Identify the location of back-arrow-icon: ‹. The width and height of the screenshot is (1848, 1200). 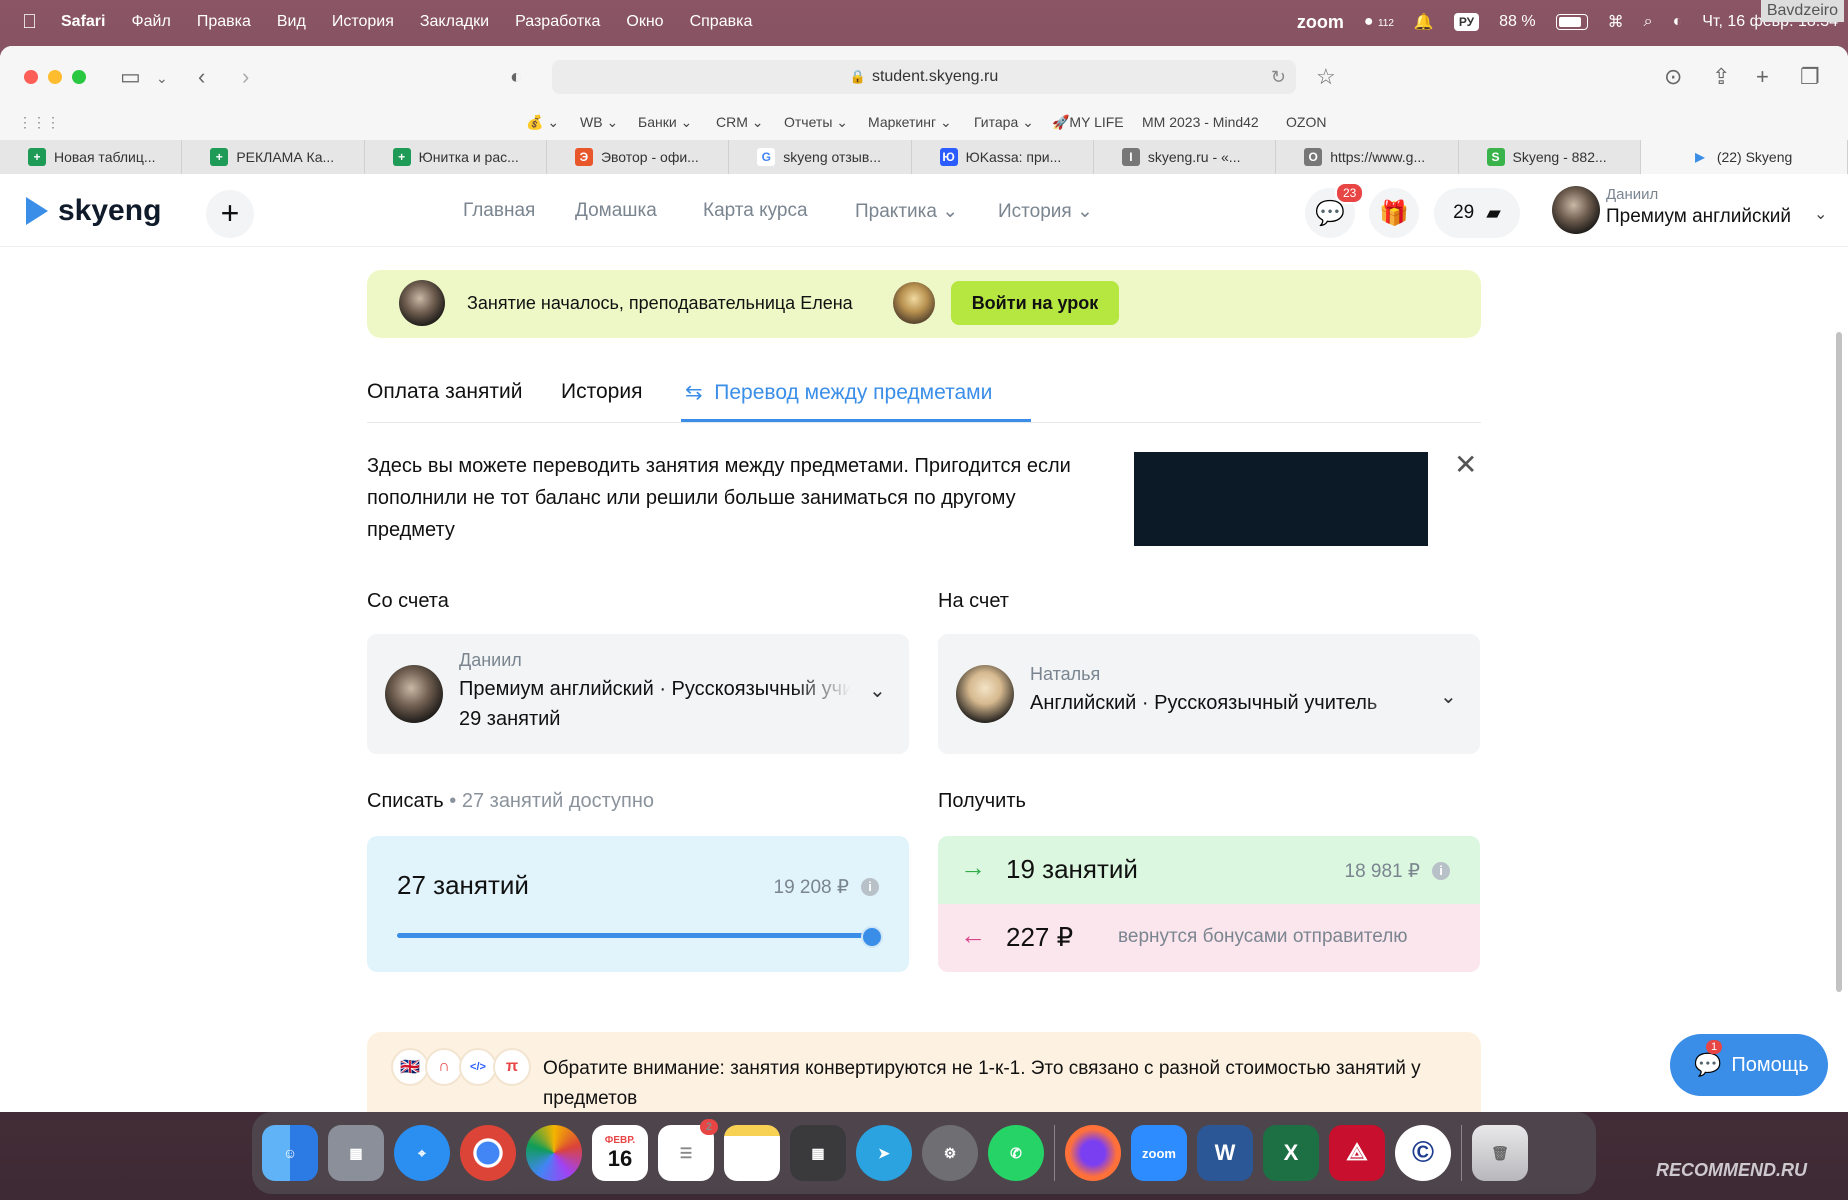
(201, 77).